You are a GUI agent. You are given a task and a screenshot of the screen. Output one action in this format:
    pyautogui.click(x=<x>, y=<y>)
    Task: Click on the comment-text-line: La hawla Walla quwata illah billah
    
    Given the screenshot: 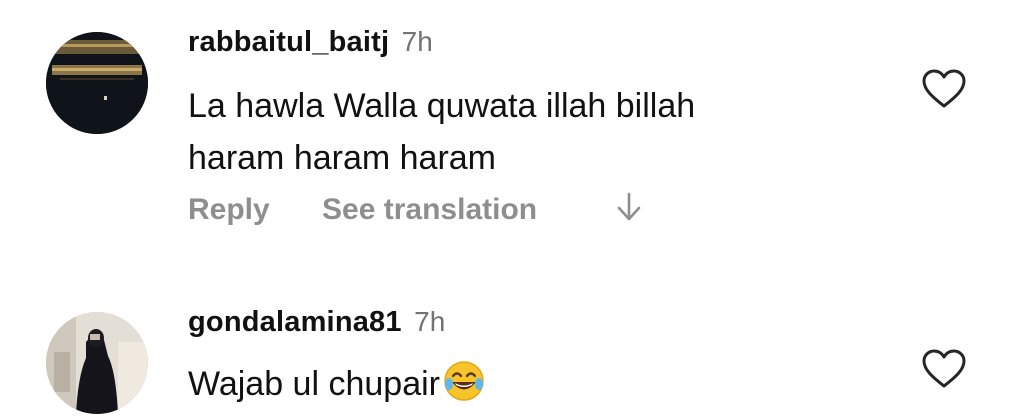 What is the action you would take?
    pyautogui.click(x=442, y=106)
    